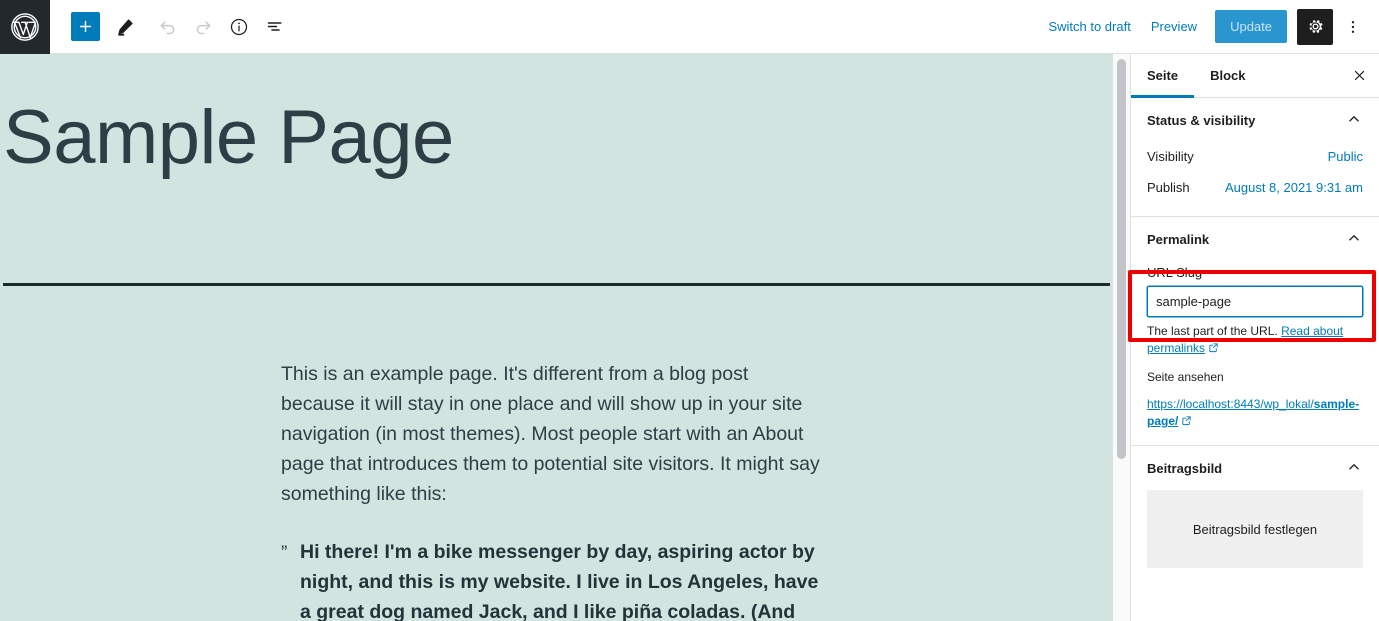  What do you see at coordinates (1174, 26) in the screenshot?
I see `preview-button: Preview` at bounding box center [1174, 26].